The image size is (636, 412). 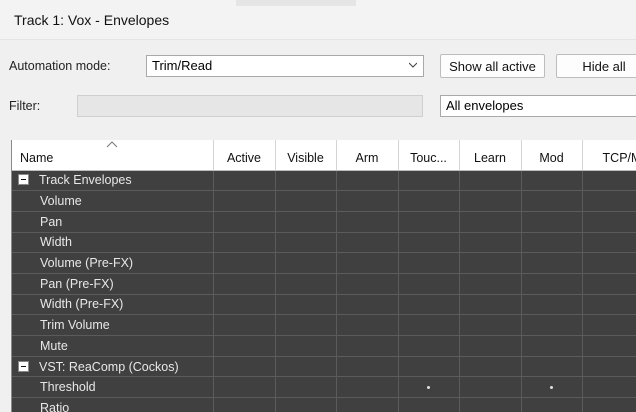 I want to click on envelope-row: Pan, so click(x=324, y=222).